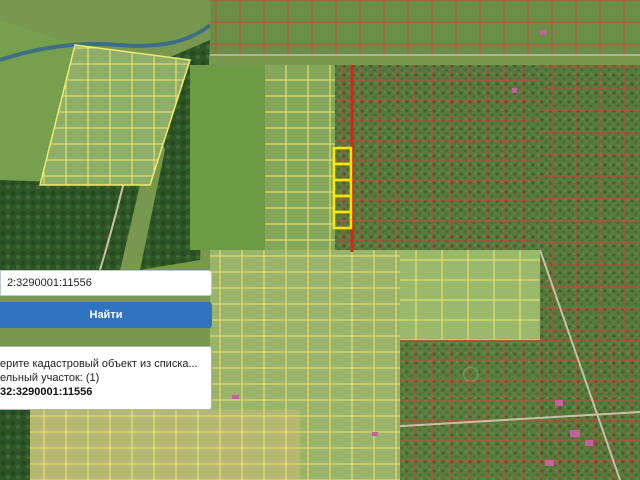 The image size is (640, 480). What do you see at coordinates (230, 157) in the screenshot?
I see `meadow-west` at bounding box center [230, 157].